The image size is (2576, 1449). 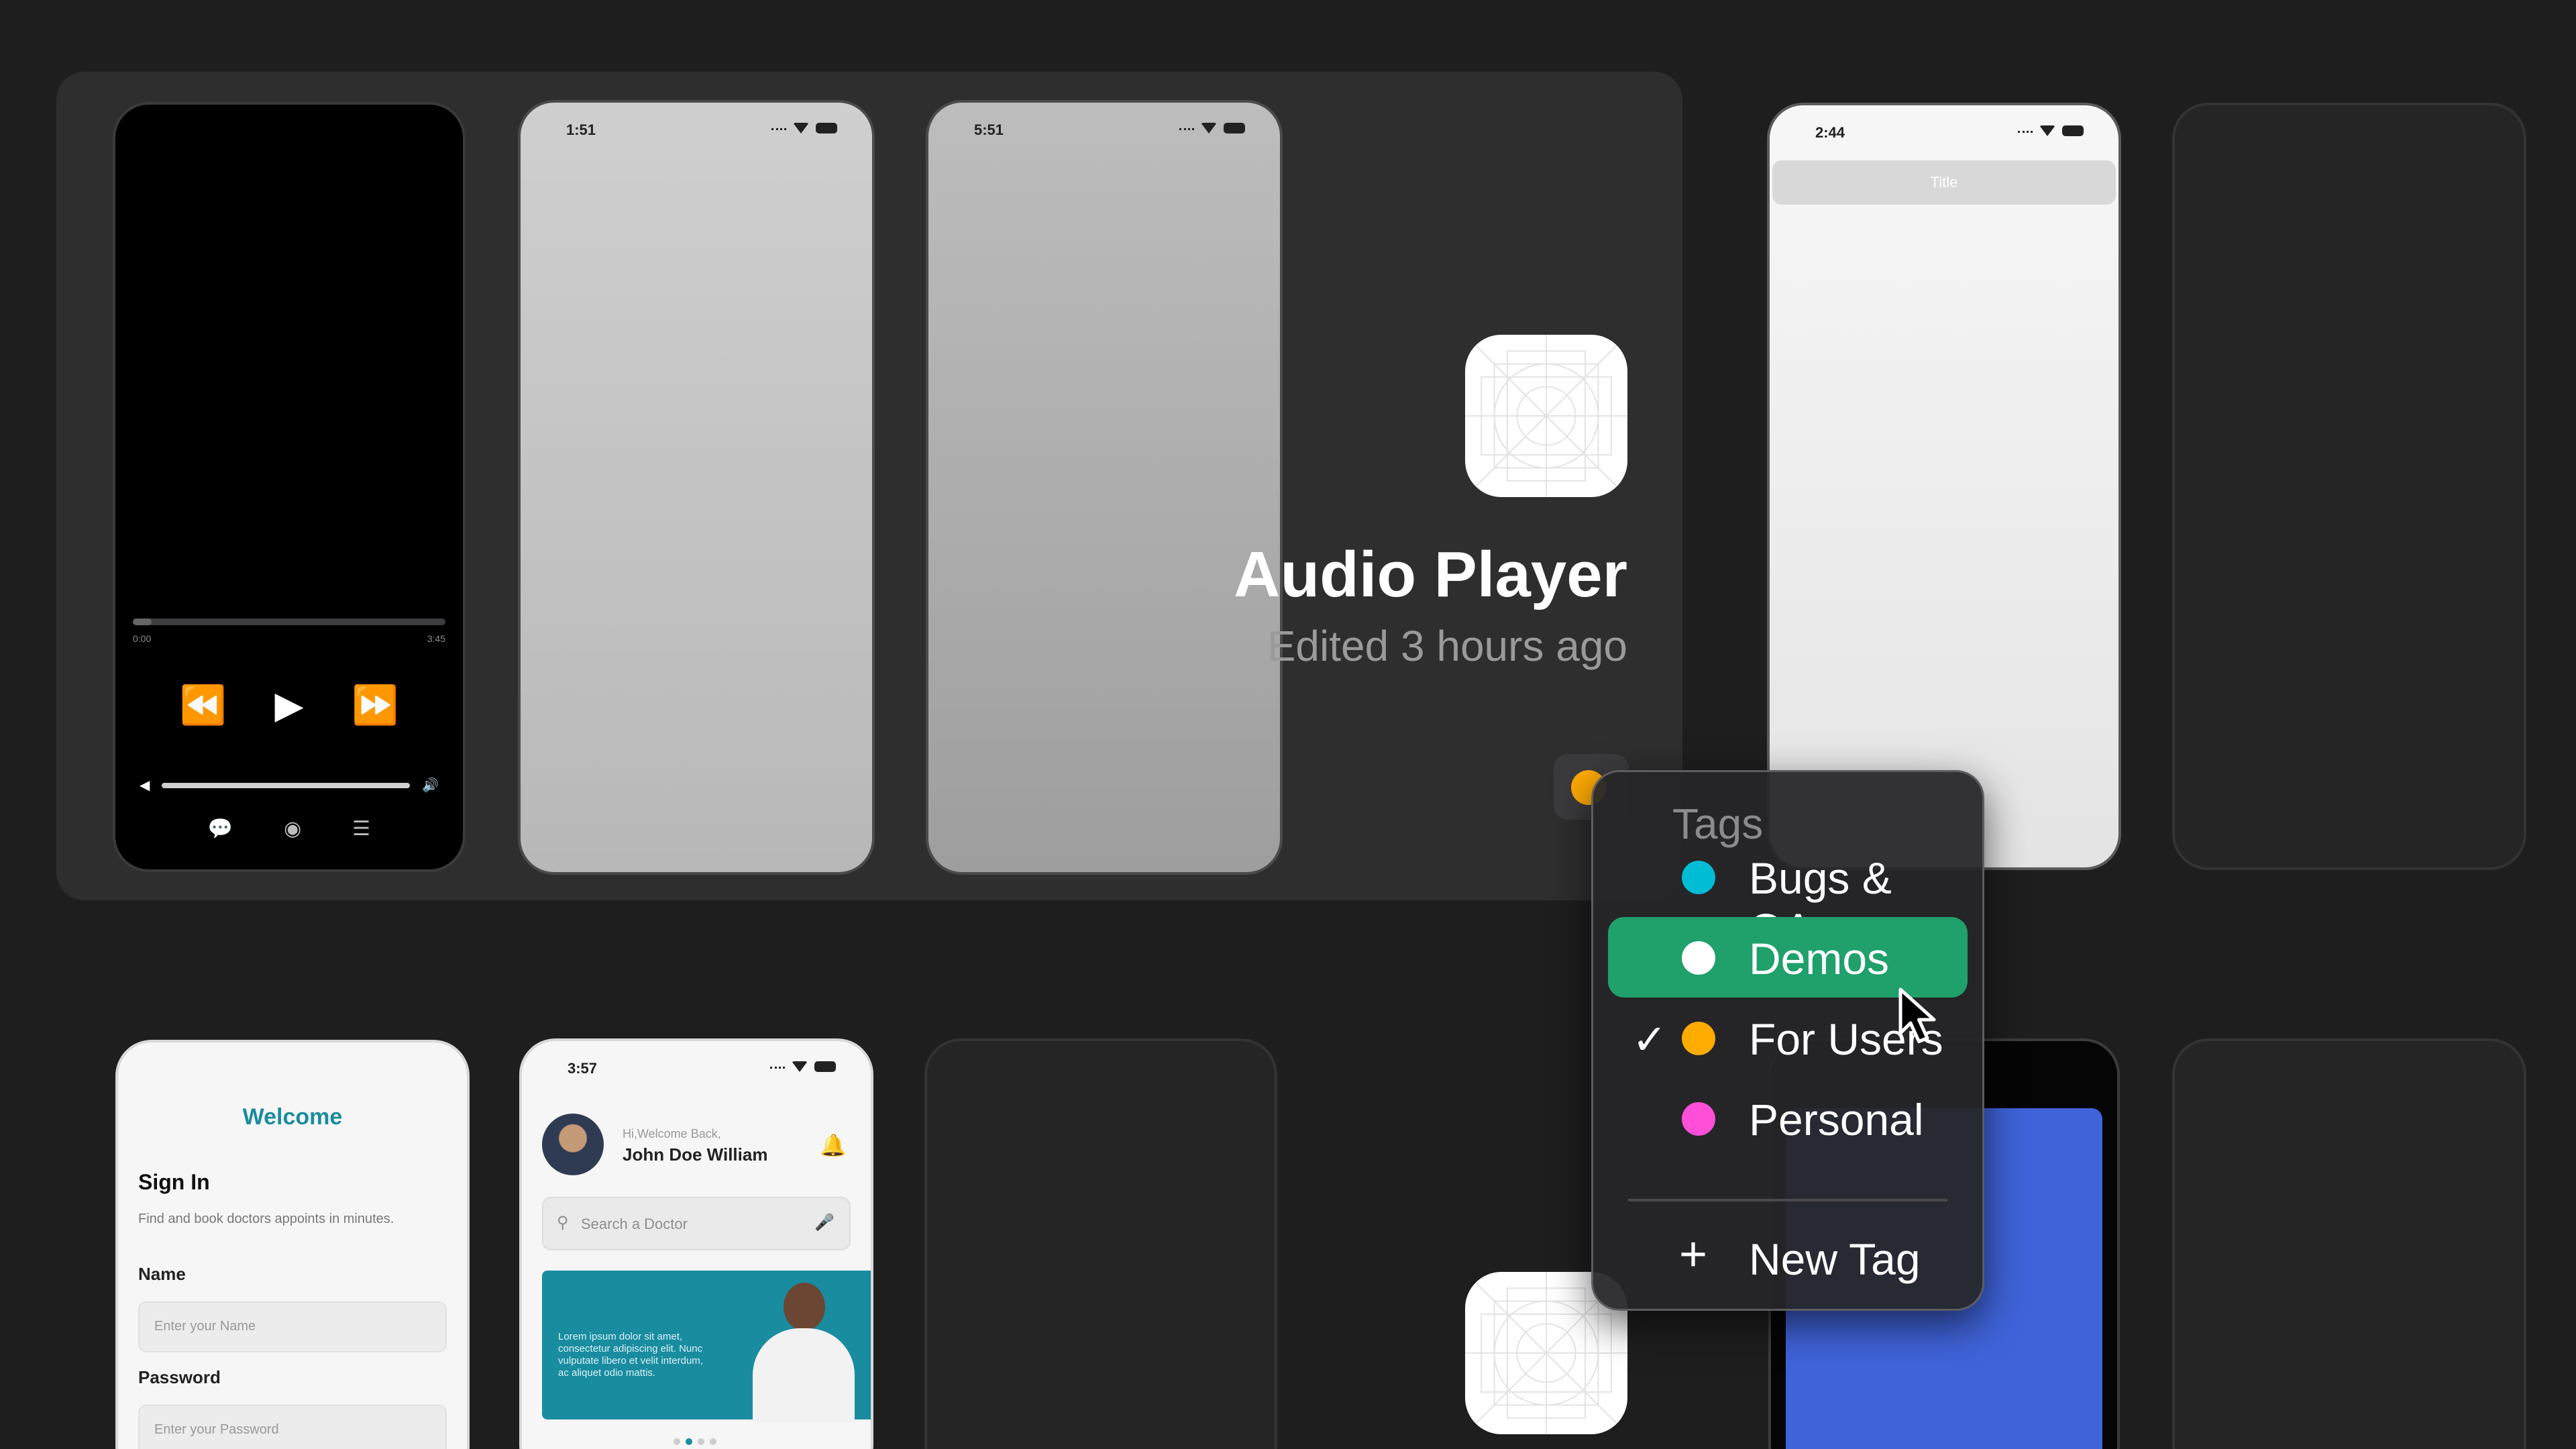 I want to click on plus-icon: +, so click(x=1693, y=1254).